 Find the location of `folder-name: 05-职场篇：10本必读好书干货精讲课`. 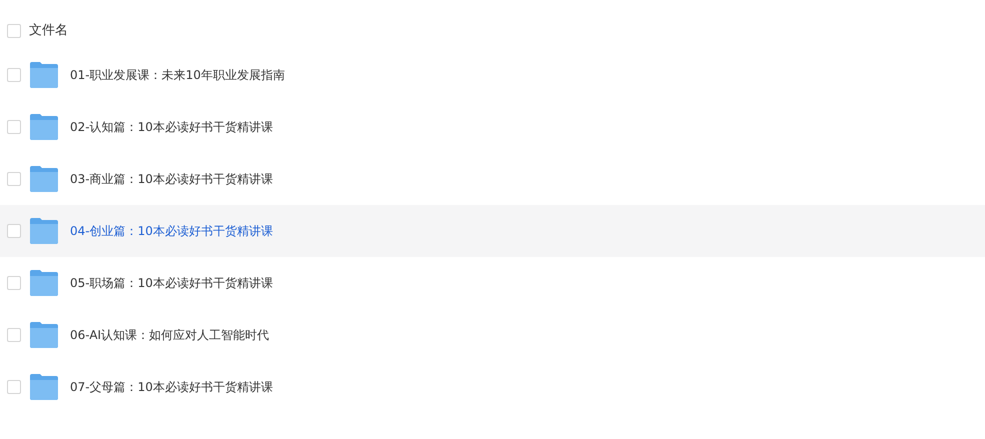

folder-name: 05-职场篇：10本必读好书干货精讲课 is located at coordinates (171, 283).